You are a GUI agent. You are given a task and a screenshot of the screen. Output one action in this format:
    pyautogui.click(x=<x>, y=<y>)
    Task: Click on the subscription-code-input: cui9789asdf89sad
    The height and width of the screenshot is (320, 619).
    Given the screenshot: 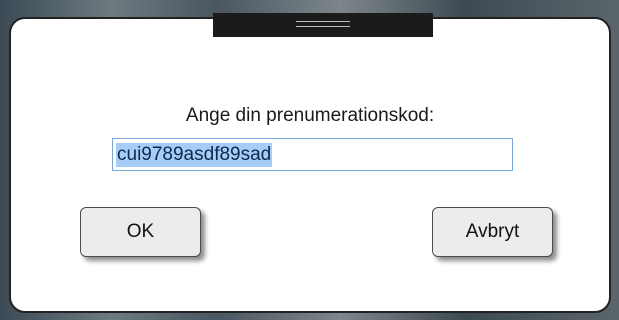 What is the action you would take?
    pyautogui.click(x=312, y=154)
    